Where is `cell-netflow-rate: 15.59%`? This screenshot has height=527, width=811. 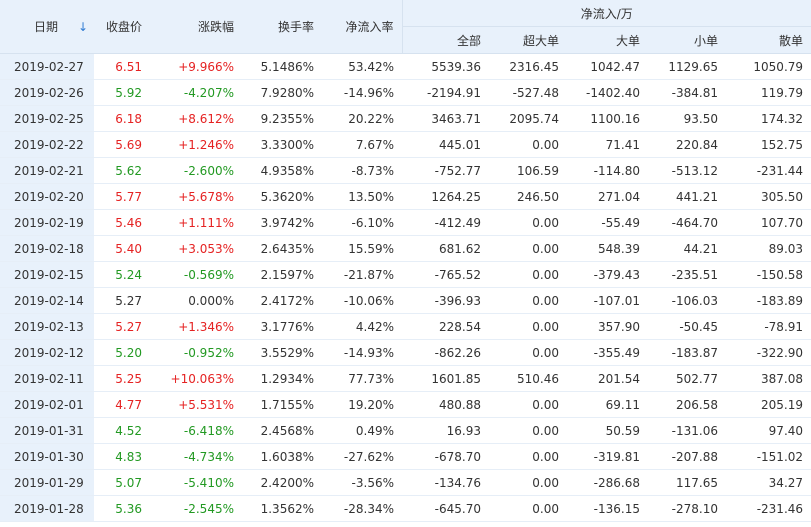
cell-netflow-rate: 15.59% is located at coordinates (362, 248).